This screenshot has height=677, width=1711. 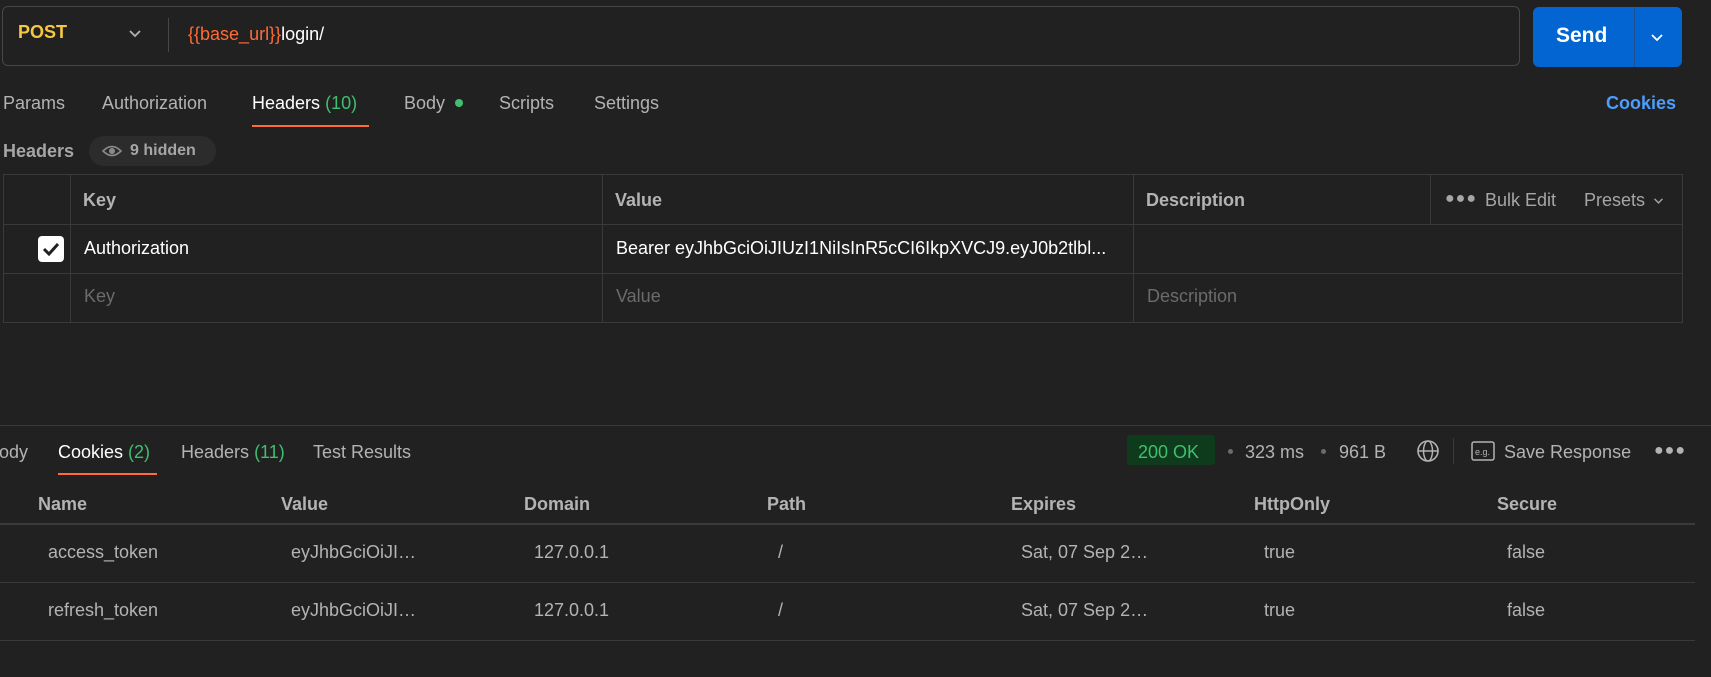 I want to click on send-divider, so click(x=1634, y=37).